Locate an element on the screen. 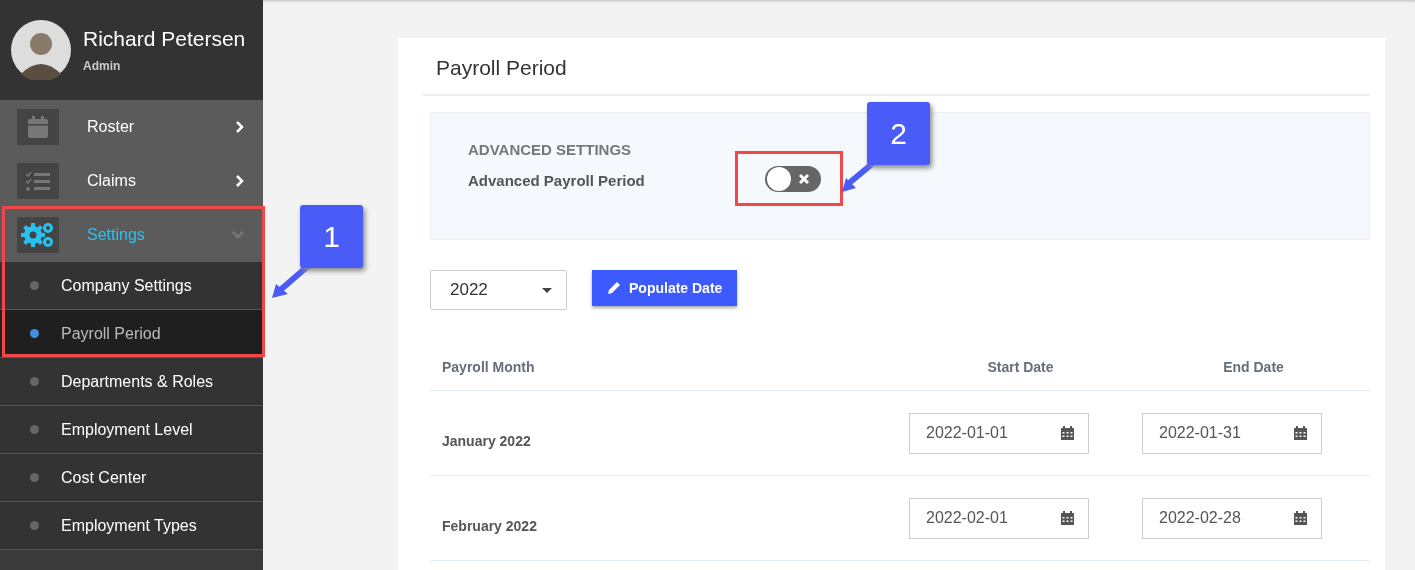  user-name: Richard Petersen is located at coordinates (164, 39).